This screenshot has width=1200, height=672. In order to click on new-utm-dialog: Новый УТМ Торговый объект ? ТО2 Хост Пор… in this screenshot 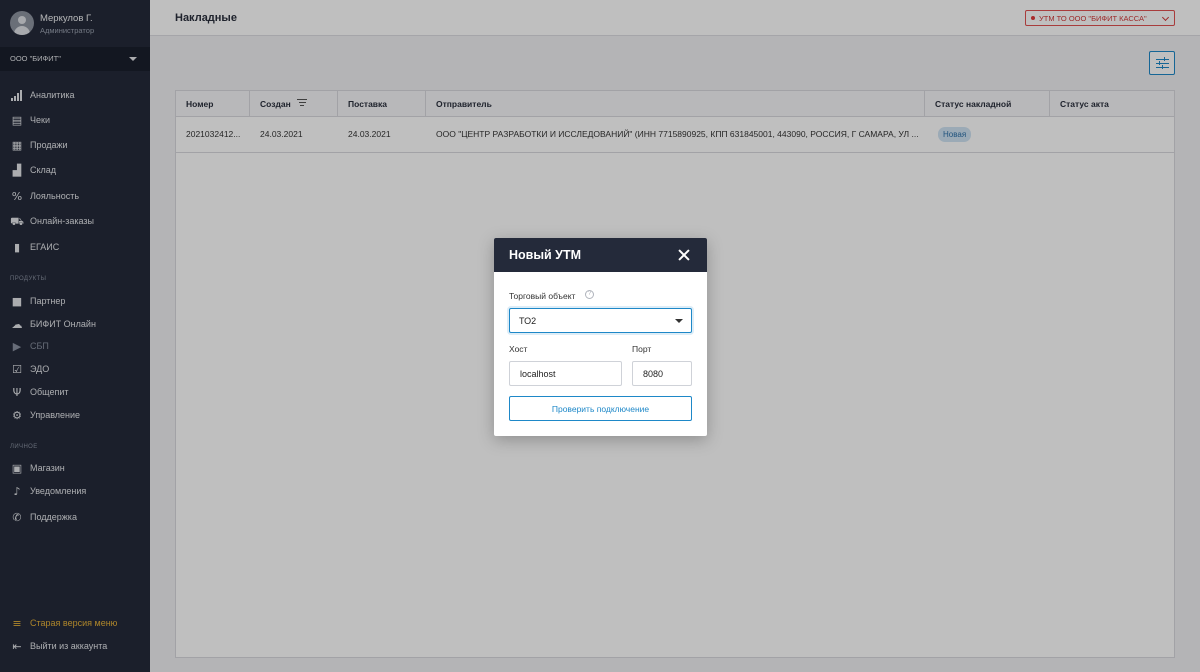, I will do `click(600, 337)`.